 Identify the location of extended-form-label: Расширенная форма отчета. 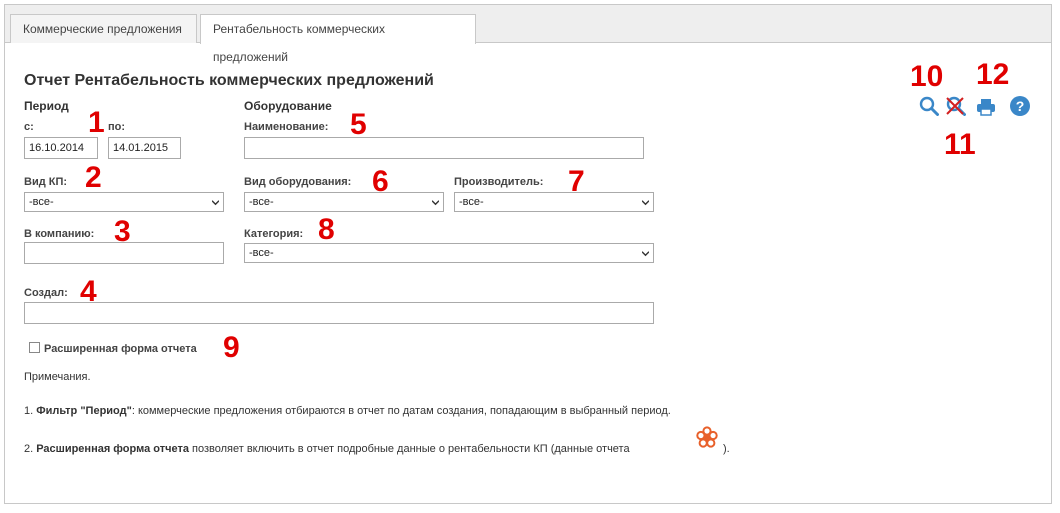
(120, 349).